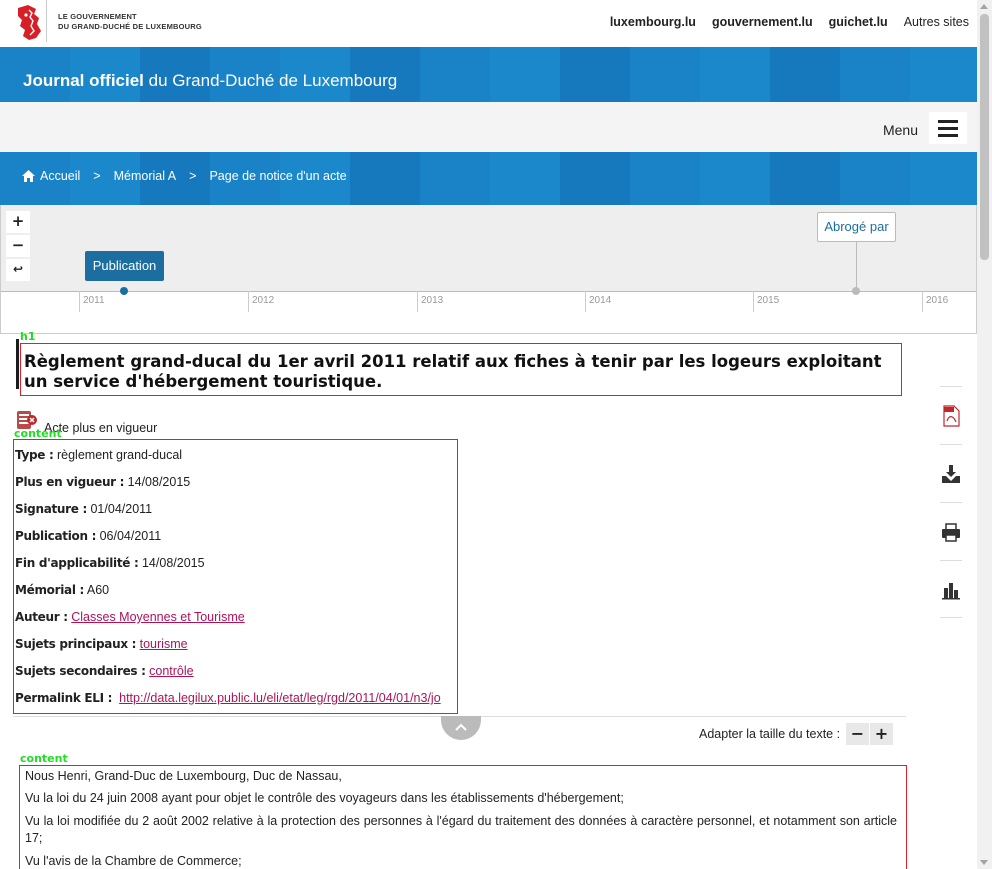  What do you see at coordinates (130, 26) in the screenshot?
I see `gov-line-2: DU GRAND-DUCHÉ DE LUXEMBOURG` at bounding box center [130, 26].